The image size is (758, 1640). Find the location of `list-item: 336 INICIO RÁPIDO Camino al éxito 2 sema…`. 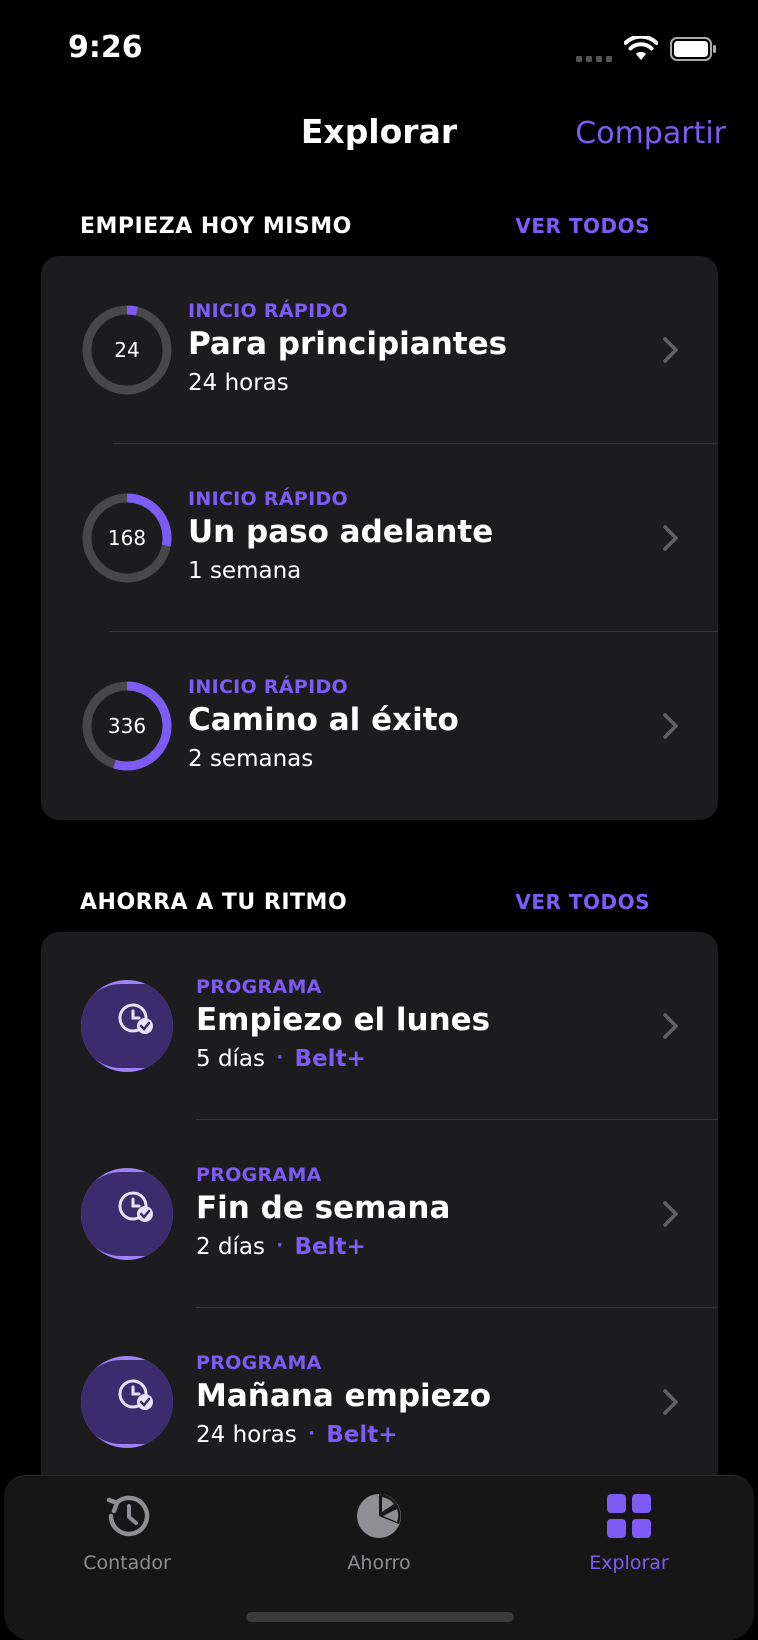

list-item: 336 INICIO RÁPIDO Camino al éxito 2 sema… is located at coordinates (379, 726).